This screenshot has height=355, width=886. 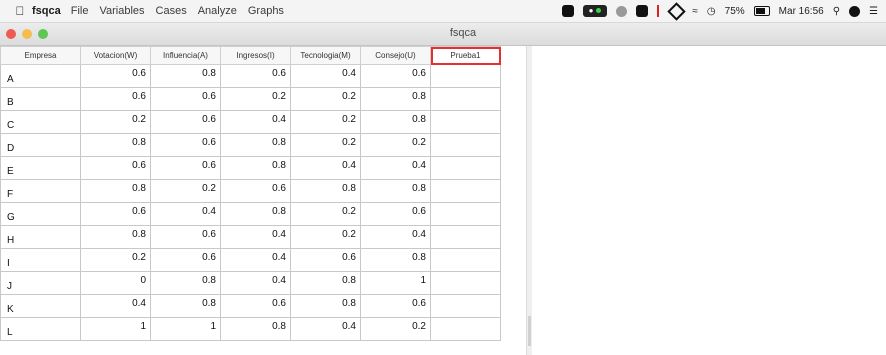 I want to click on row-name-cell: B, so click(x=40, y=99).